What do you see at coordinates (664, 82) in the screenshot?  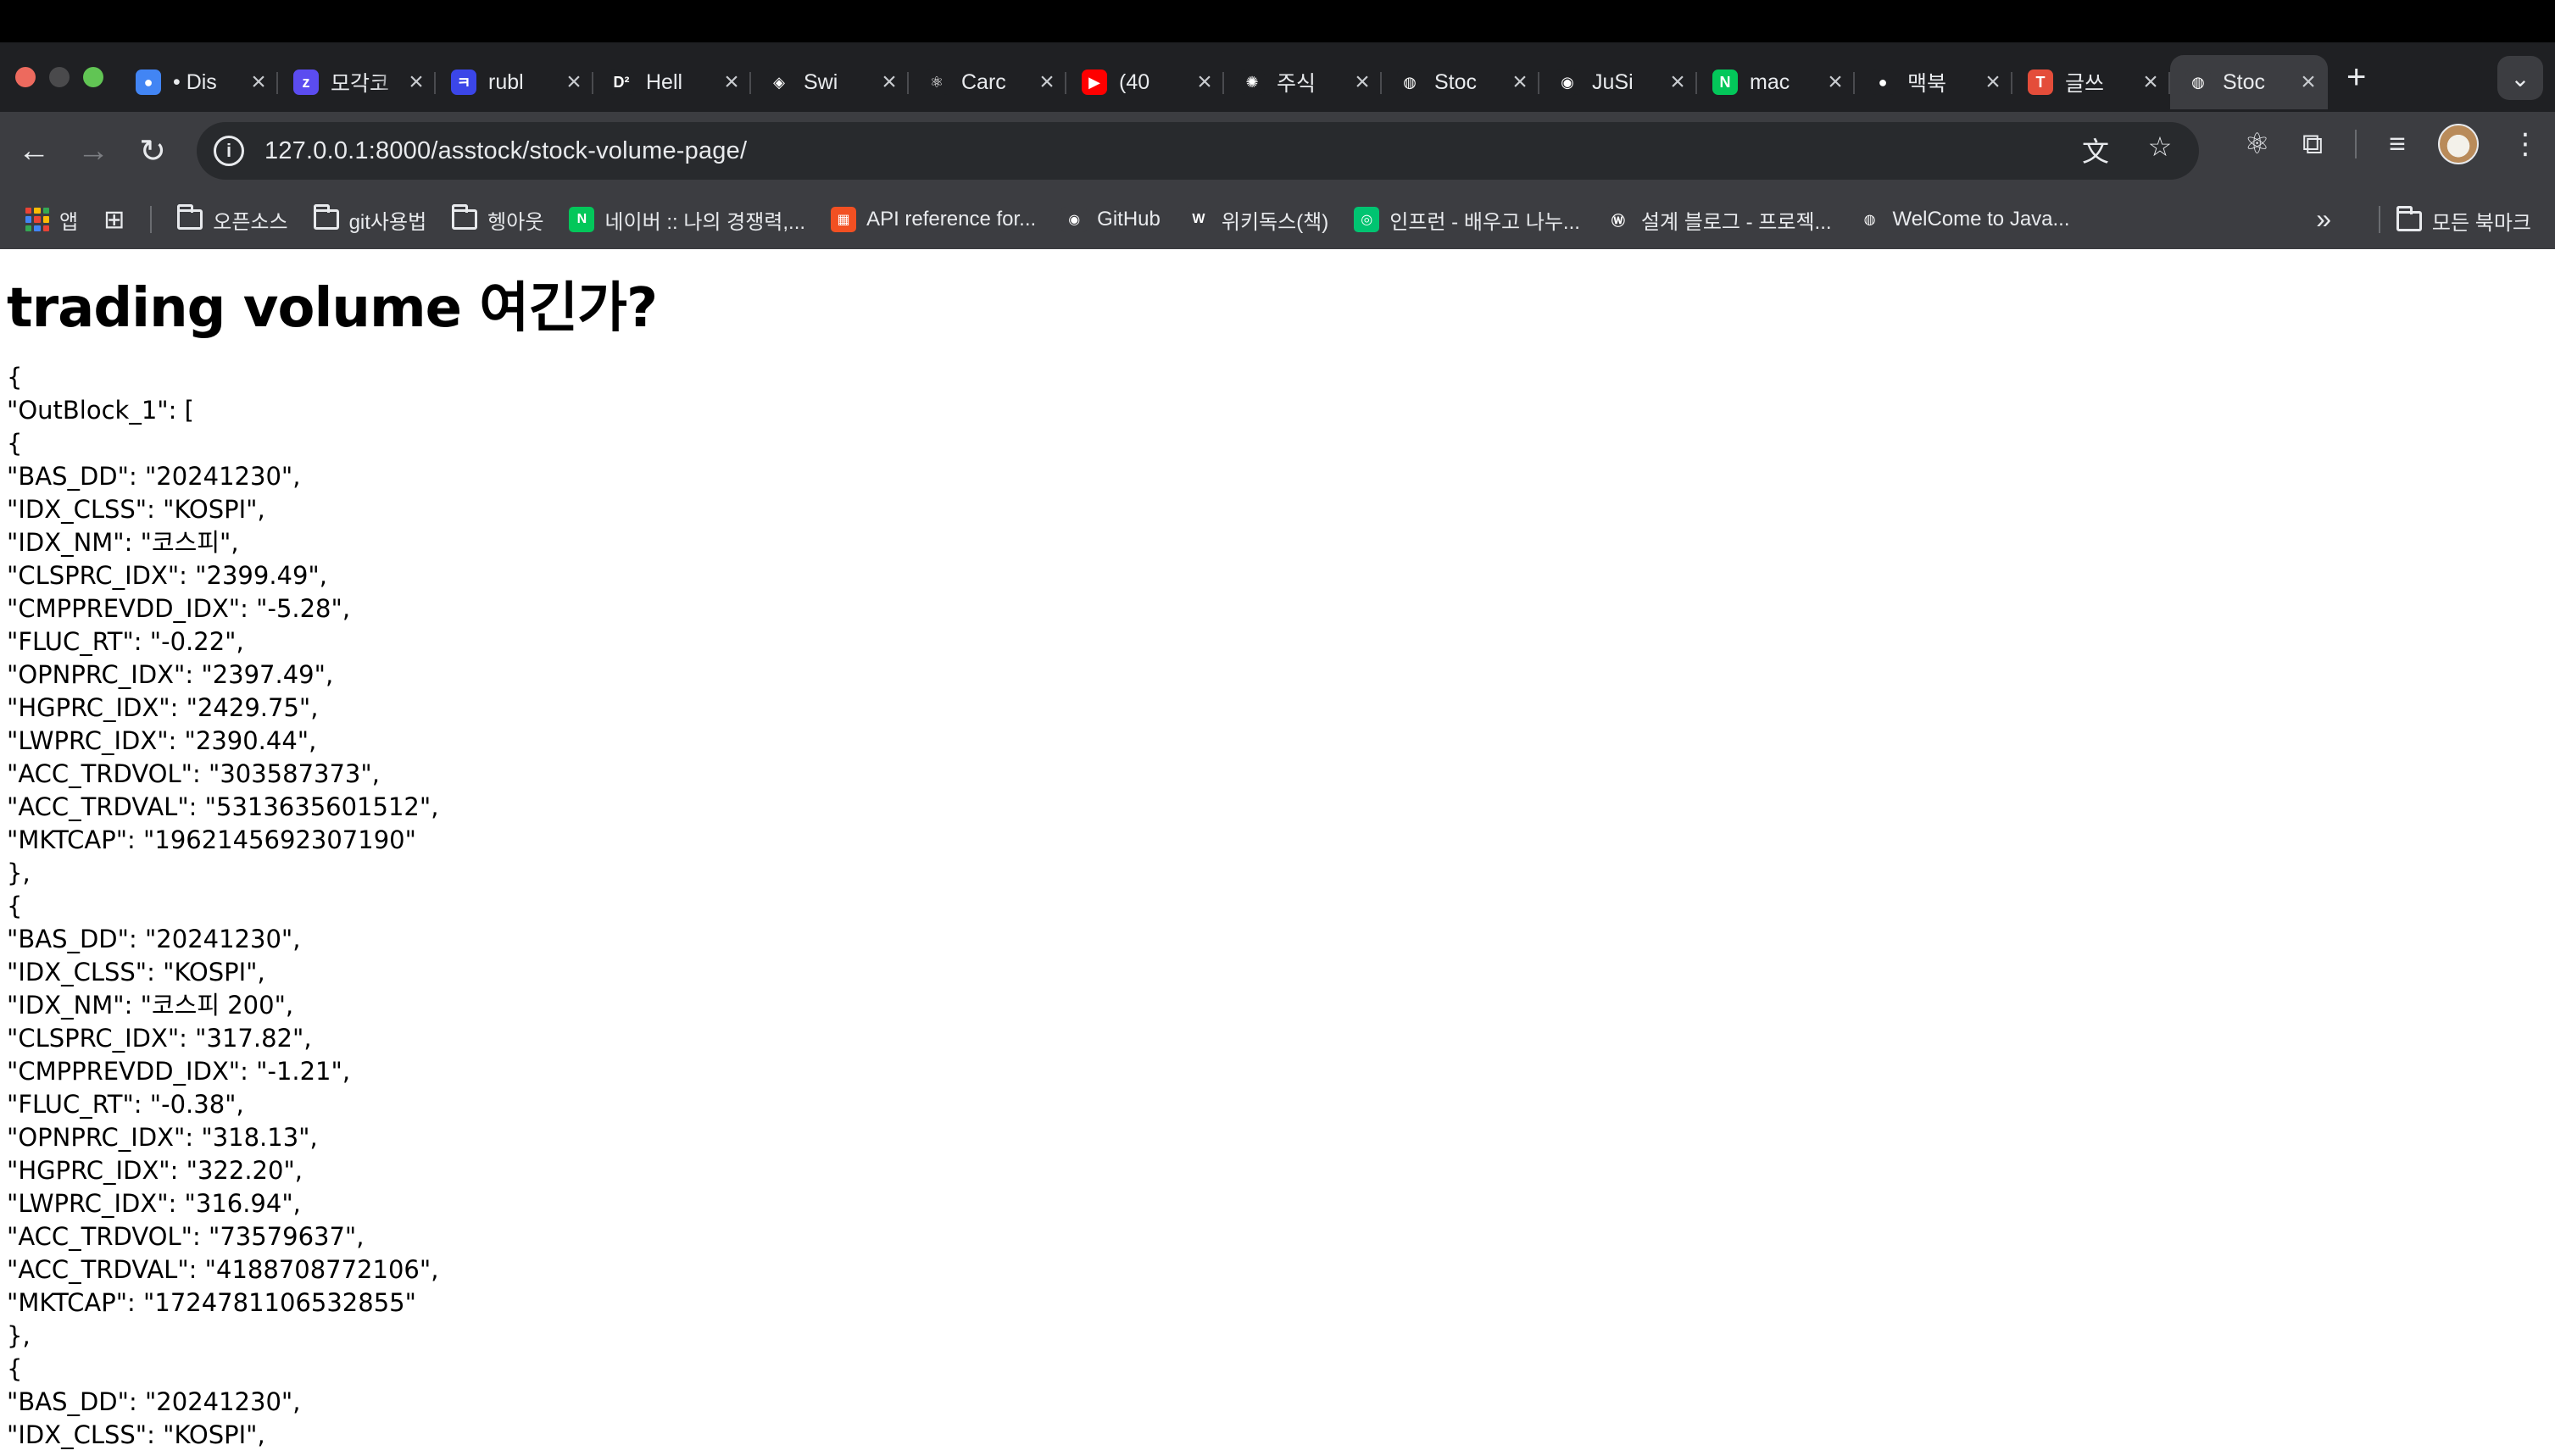 I see `tab-title: Hell` at bounding box center [664, 82].